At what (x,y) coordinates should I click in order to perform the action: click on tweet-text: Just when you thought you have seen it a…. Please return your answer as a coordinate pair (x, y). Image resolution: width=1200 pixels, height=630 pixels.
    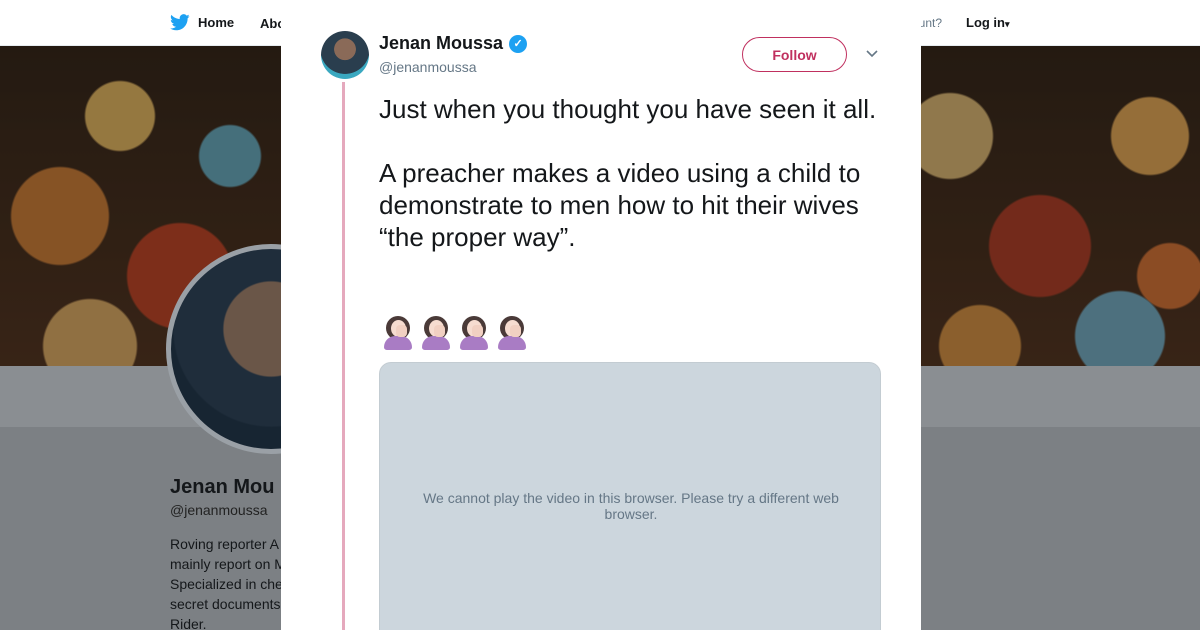
    Looking at the image, I should click on (628, 173).